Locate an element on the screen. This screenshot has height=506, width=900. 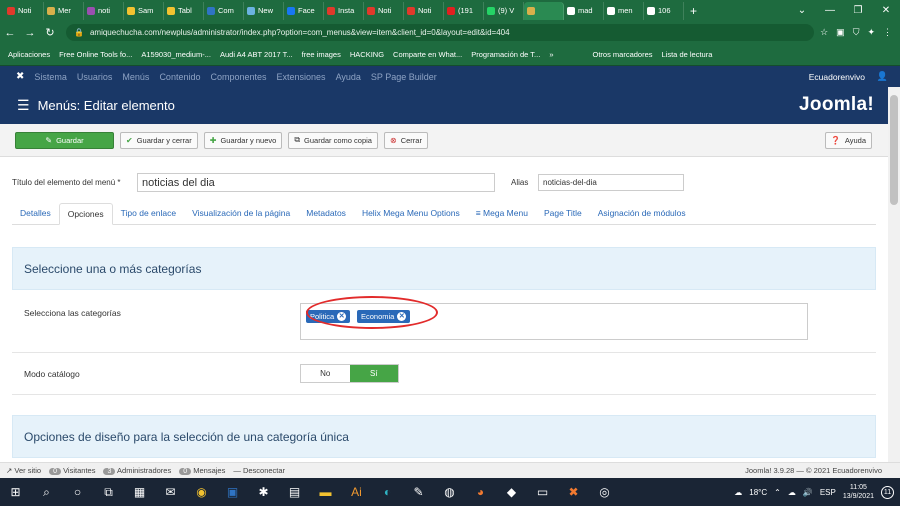
scrollbar-thumb is located at coordinates (894, 150).